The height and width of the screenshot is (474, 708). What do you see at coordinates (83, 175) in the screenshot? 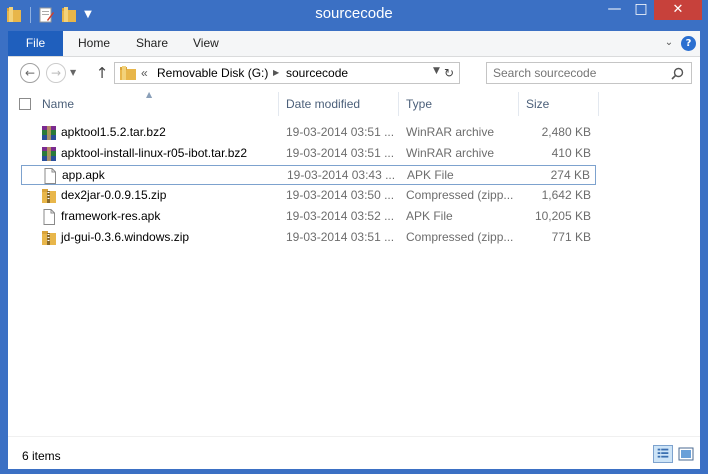
I see `file-name: app.apk` at bounding box center [83, 175].